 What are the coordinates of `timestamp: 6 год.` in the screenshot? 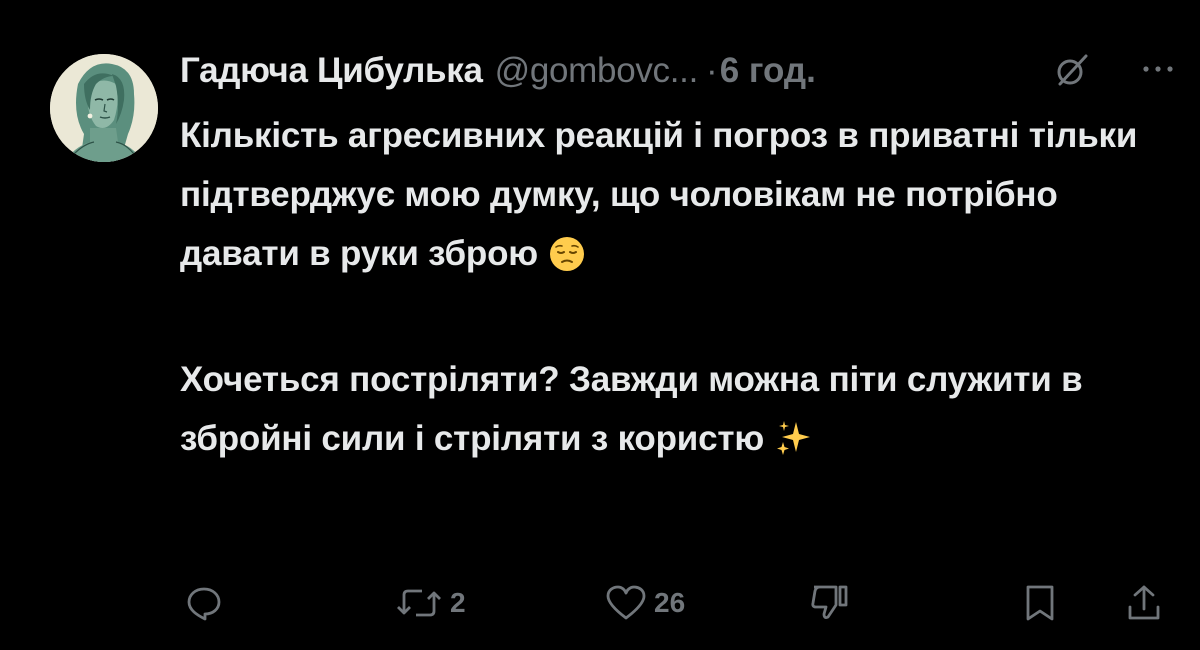 It's located at (768, 71).